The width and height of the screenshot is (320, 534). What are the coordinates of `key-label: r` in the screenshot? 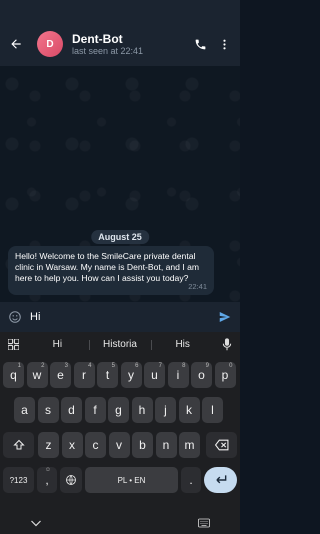 It's located at (84, 375).